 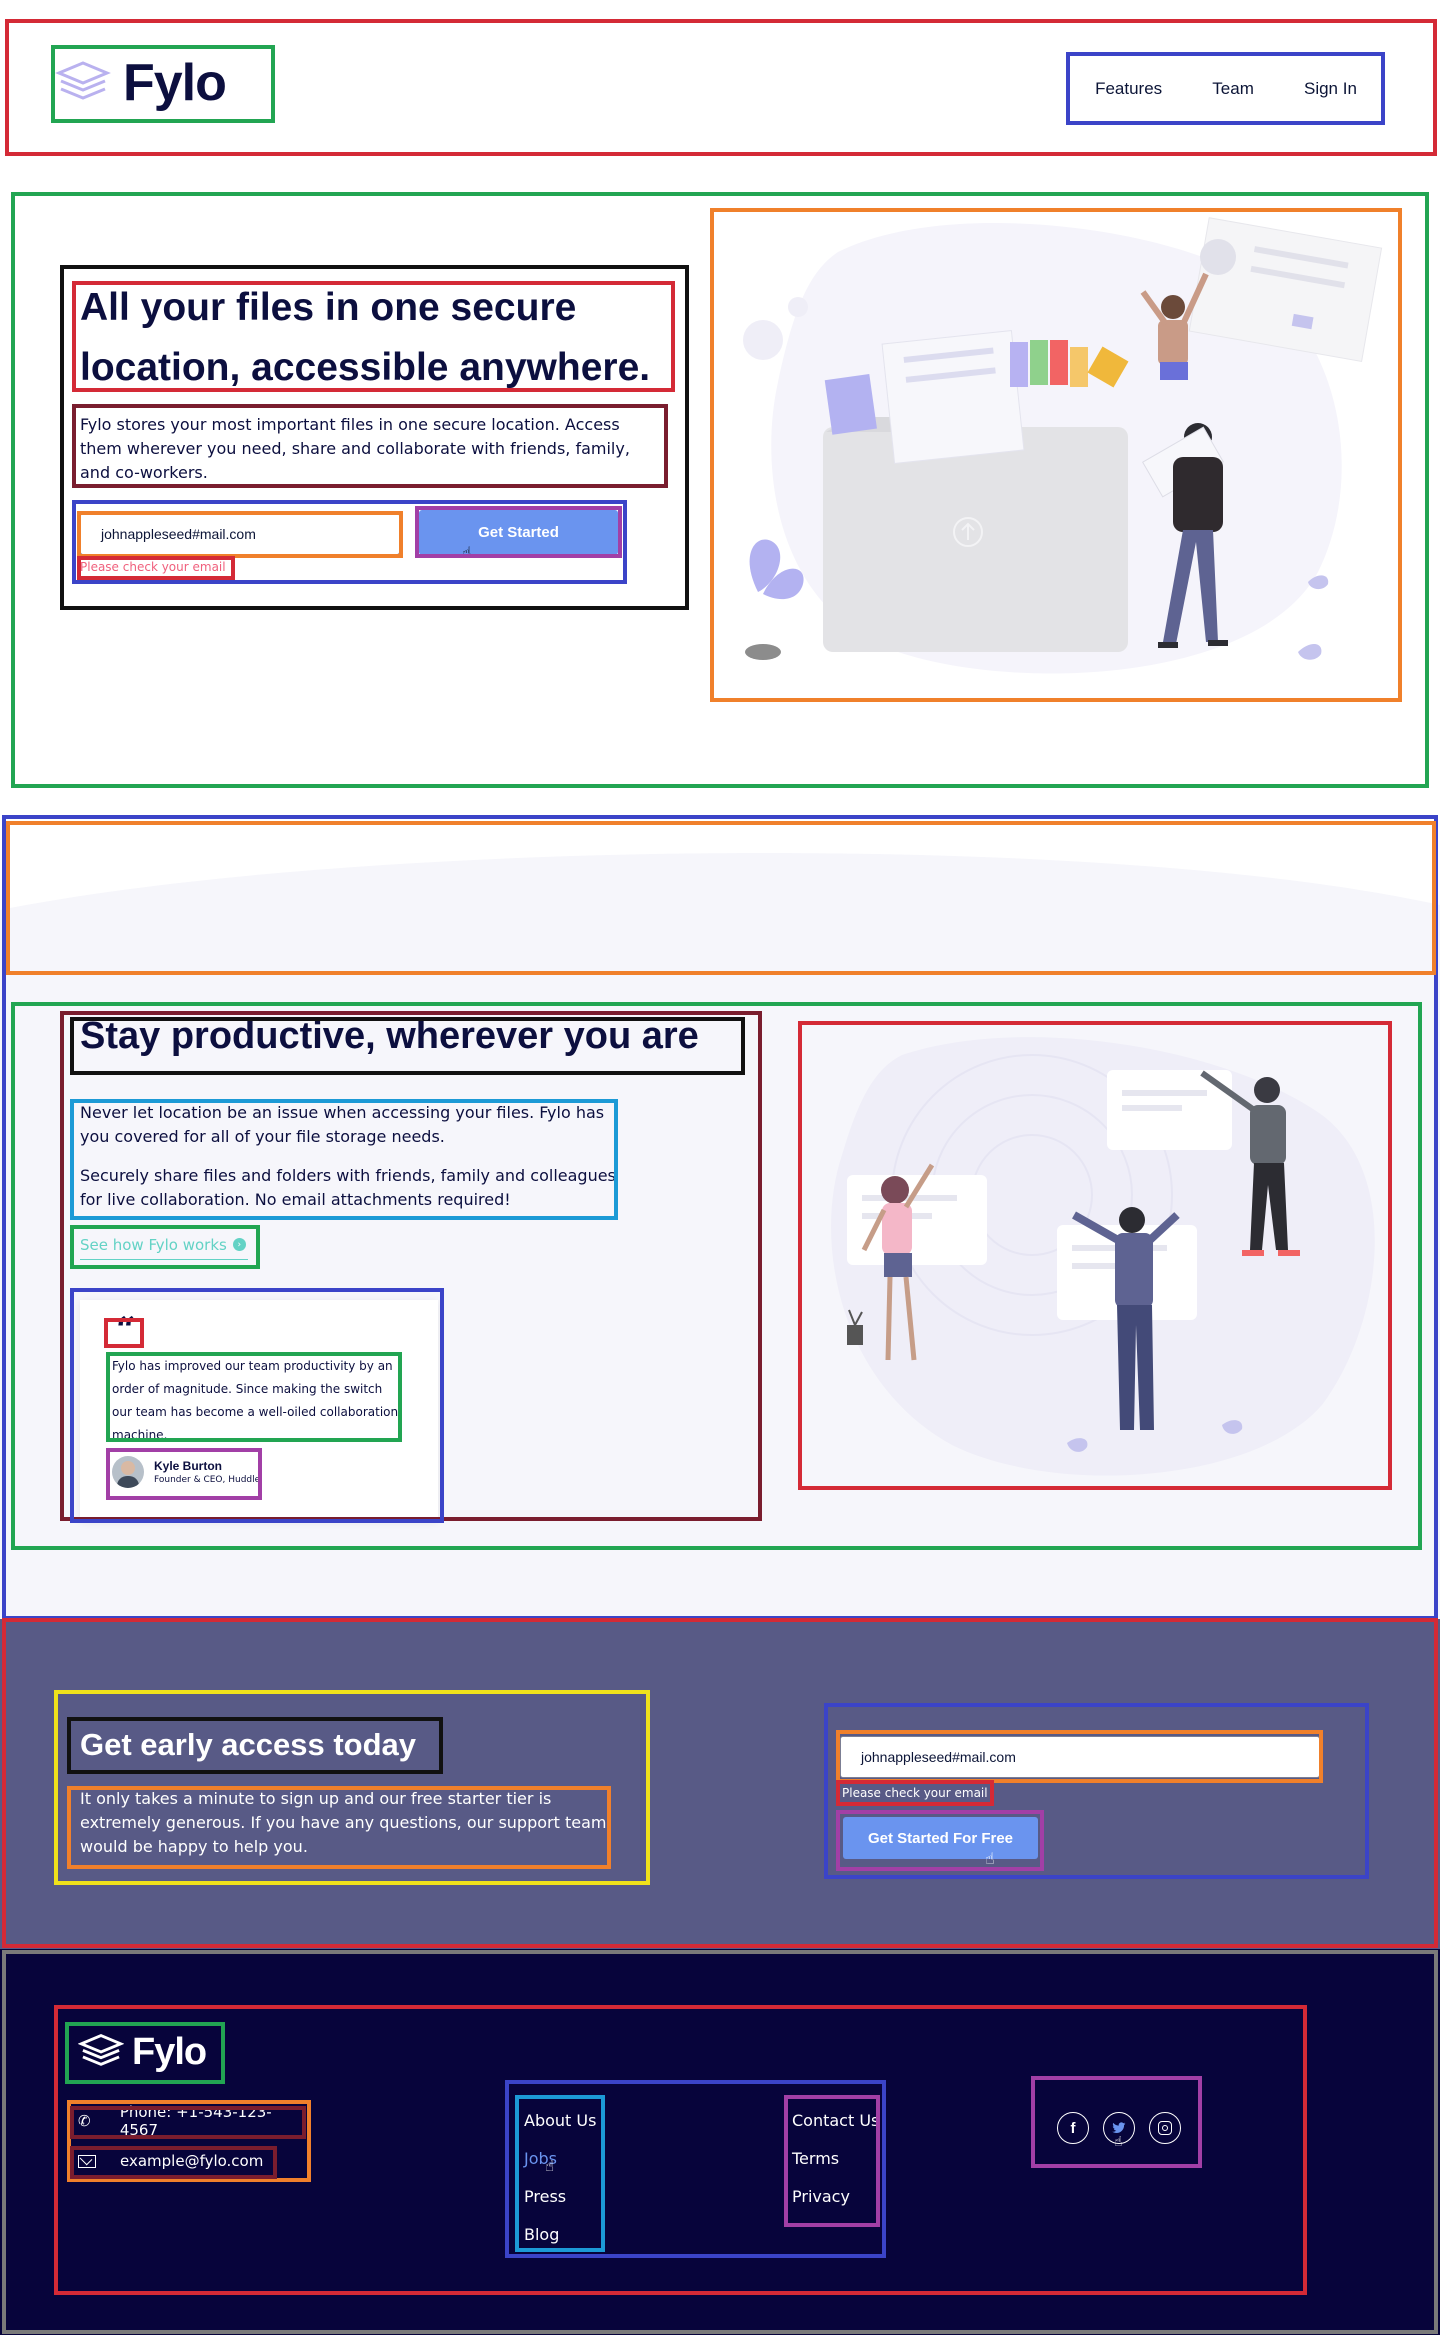 I want to click on nav-team: Team, so click(x=1233, y=89).